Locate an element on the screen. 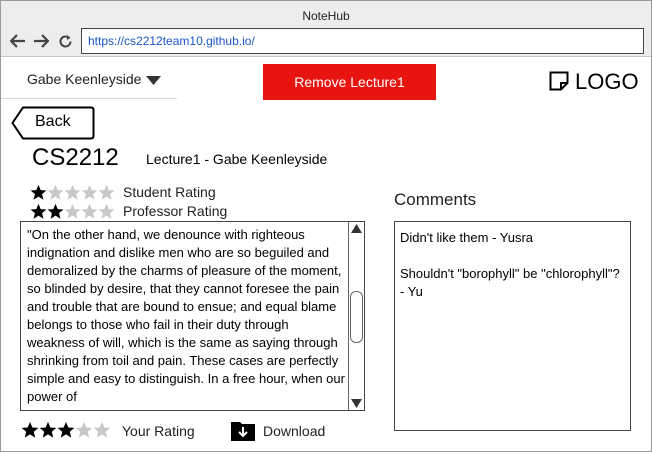  user-menu: Gabe Keenleyside is located at coordinates (89, 79).